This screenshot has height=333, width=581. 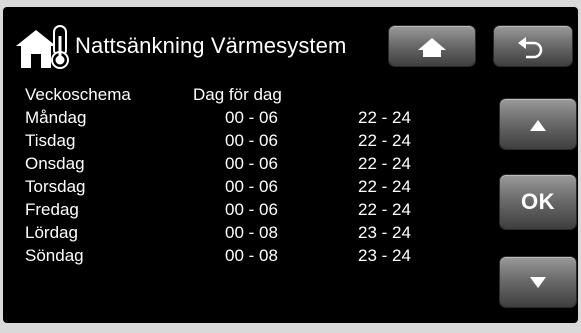 I want to click on day-name: Onsdag, so click(x=55, y=163).